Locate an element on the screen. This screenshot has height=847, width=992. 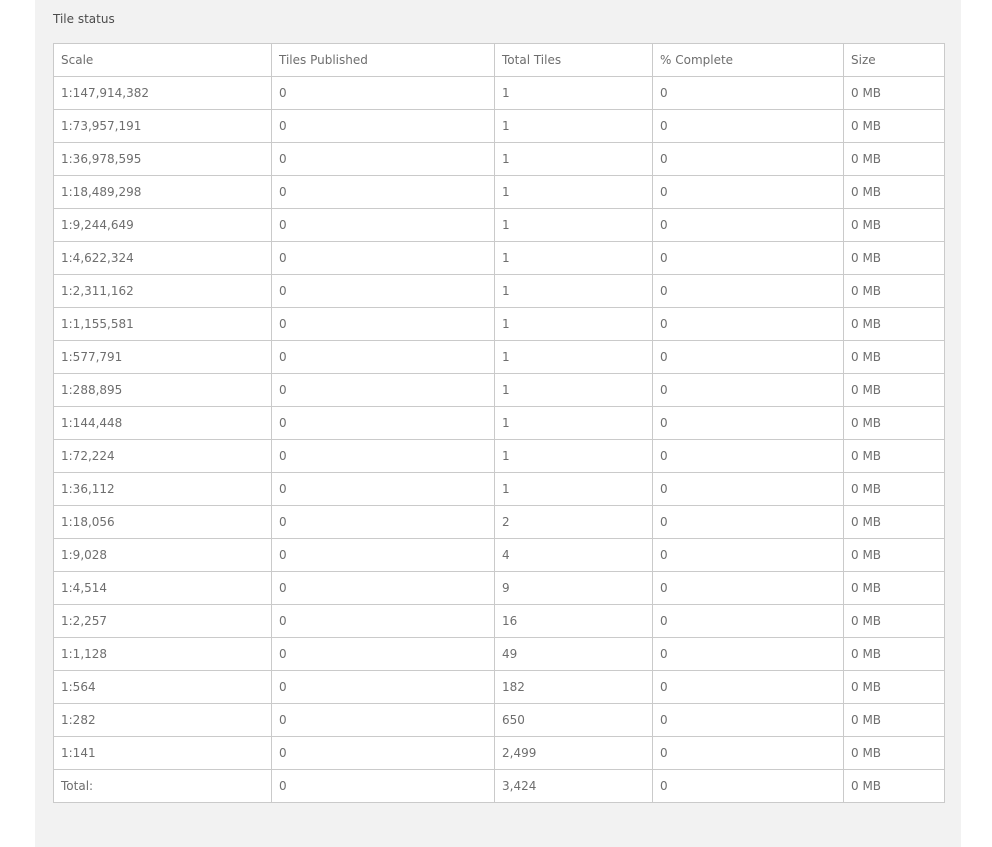
total-tiles-cell: 182 is located at coordinates (573, 687).